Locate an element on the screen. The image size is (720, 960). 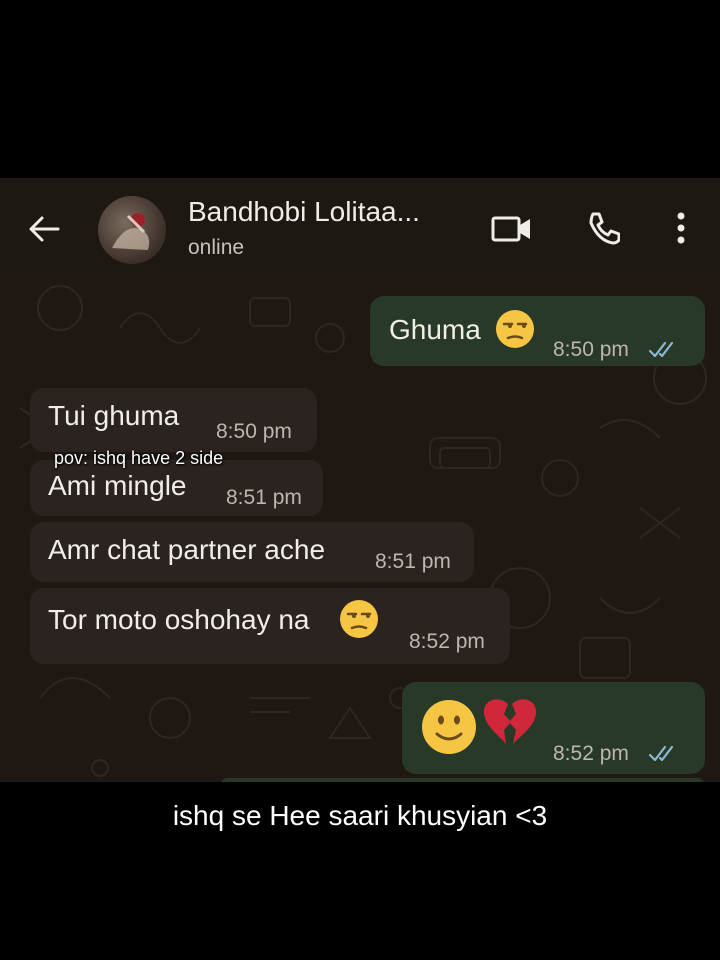
video-caption: ishq se Hee saari khusyian <3 is located at coordinates (360, 815).